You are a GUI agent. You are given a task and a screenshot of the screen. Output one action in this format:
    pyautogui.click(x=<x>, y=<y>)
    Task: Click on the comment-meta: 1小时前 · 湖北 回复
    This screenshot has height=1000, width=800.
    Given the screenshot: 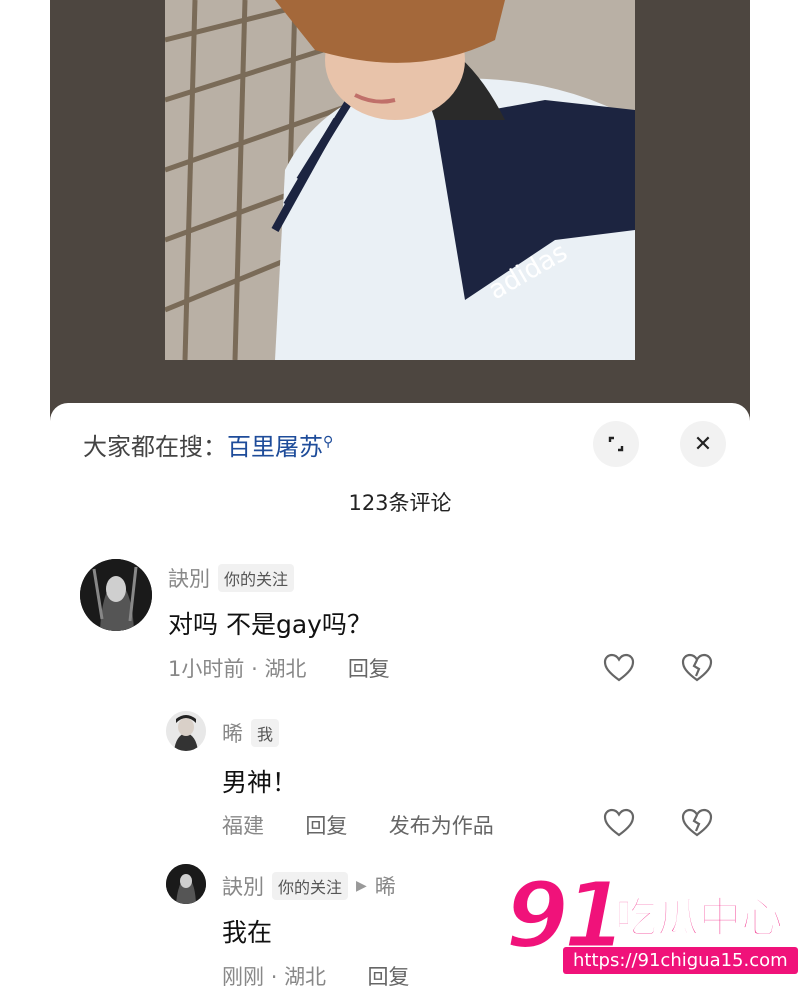 What is the action you would take?
    pyautogui.click(x=279, y=668)
    